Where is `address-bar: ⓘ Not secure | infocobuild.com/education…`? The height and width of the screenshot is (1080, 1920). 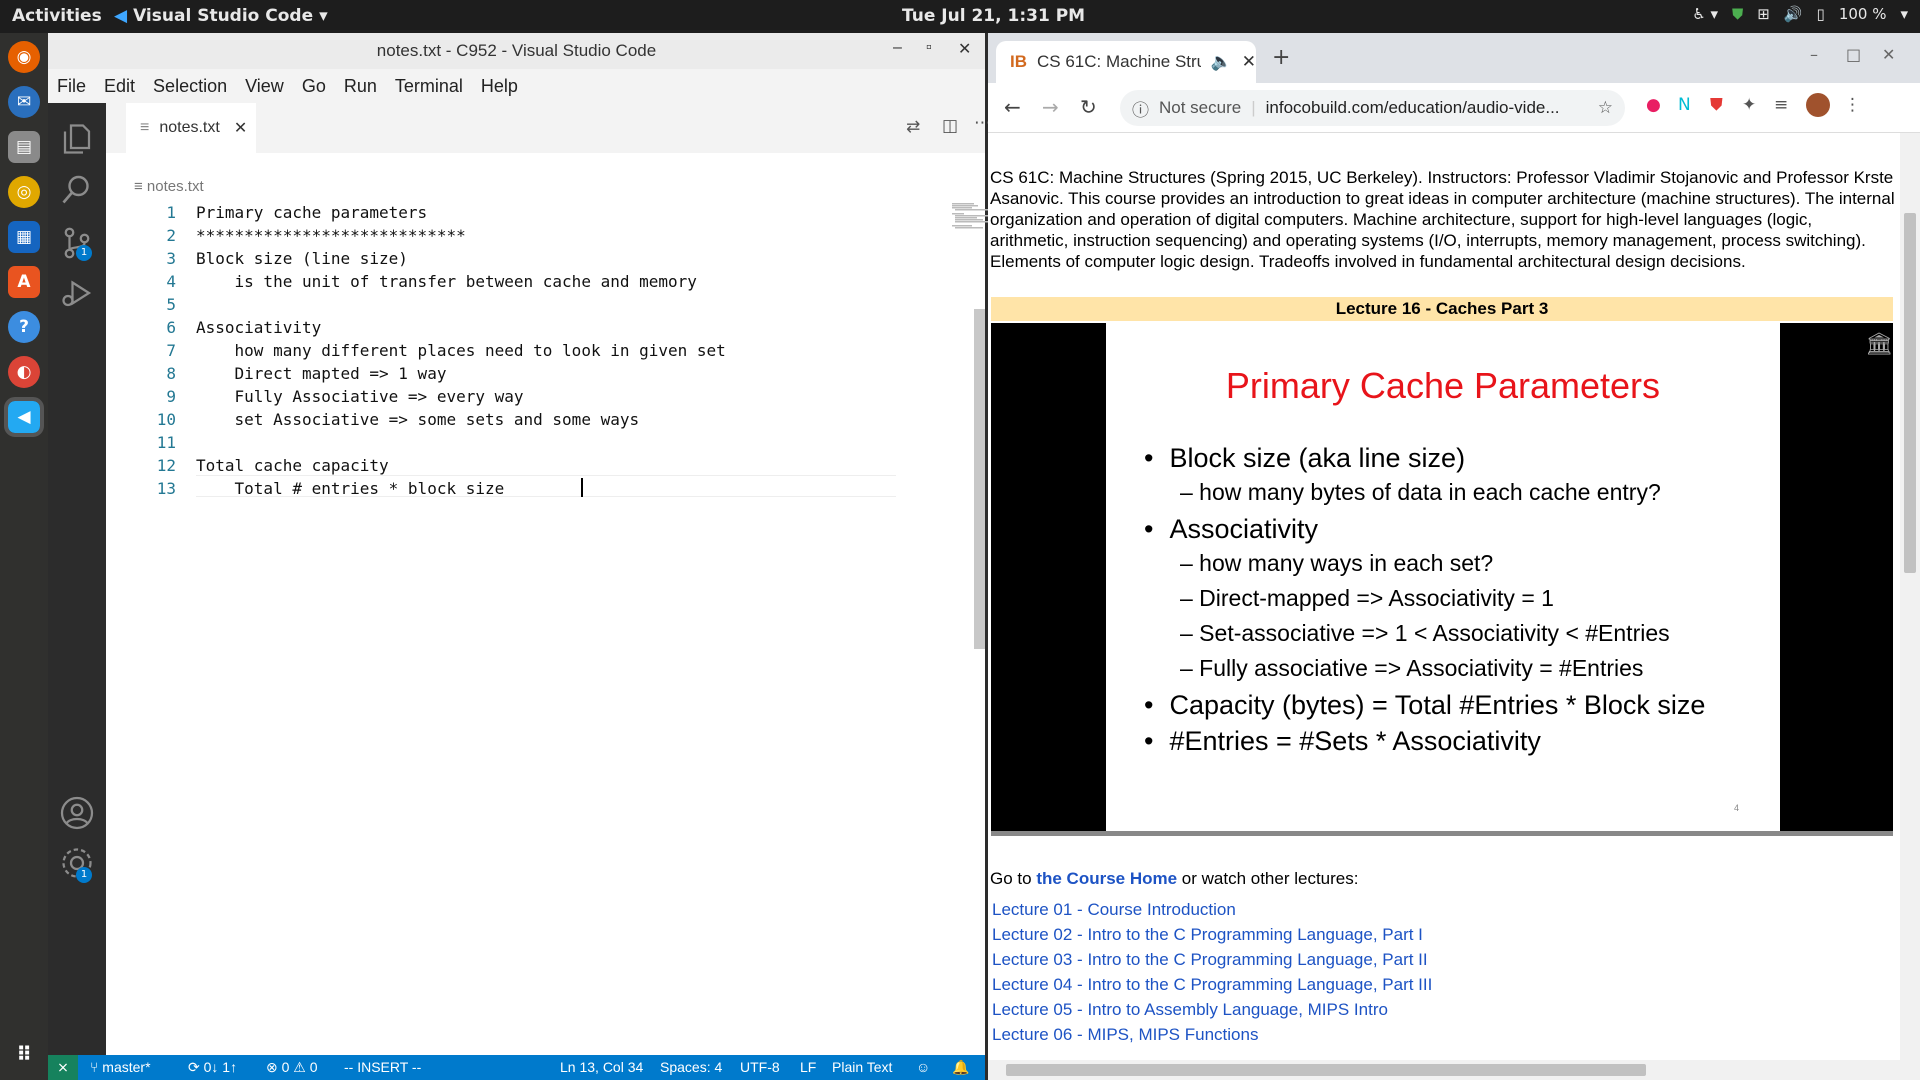 address-bar: ⓘ Not secure | infocobuild.com/education… is located at coordinates (1372, 108).